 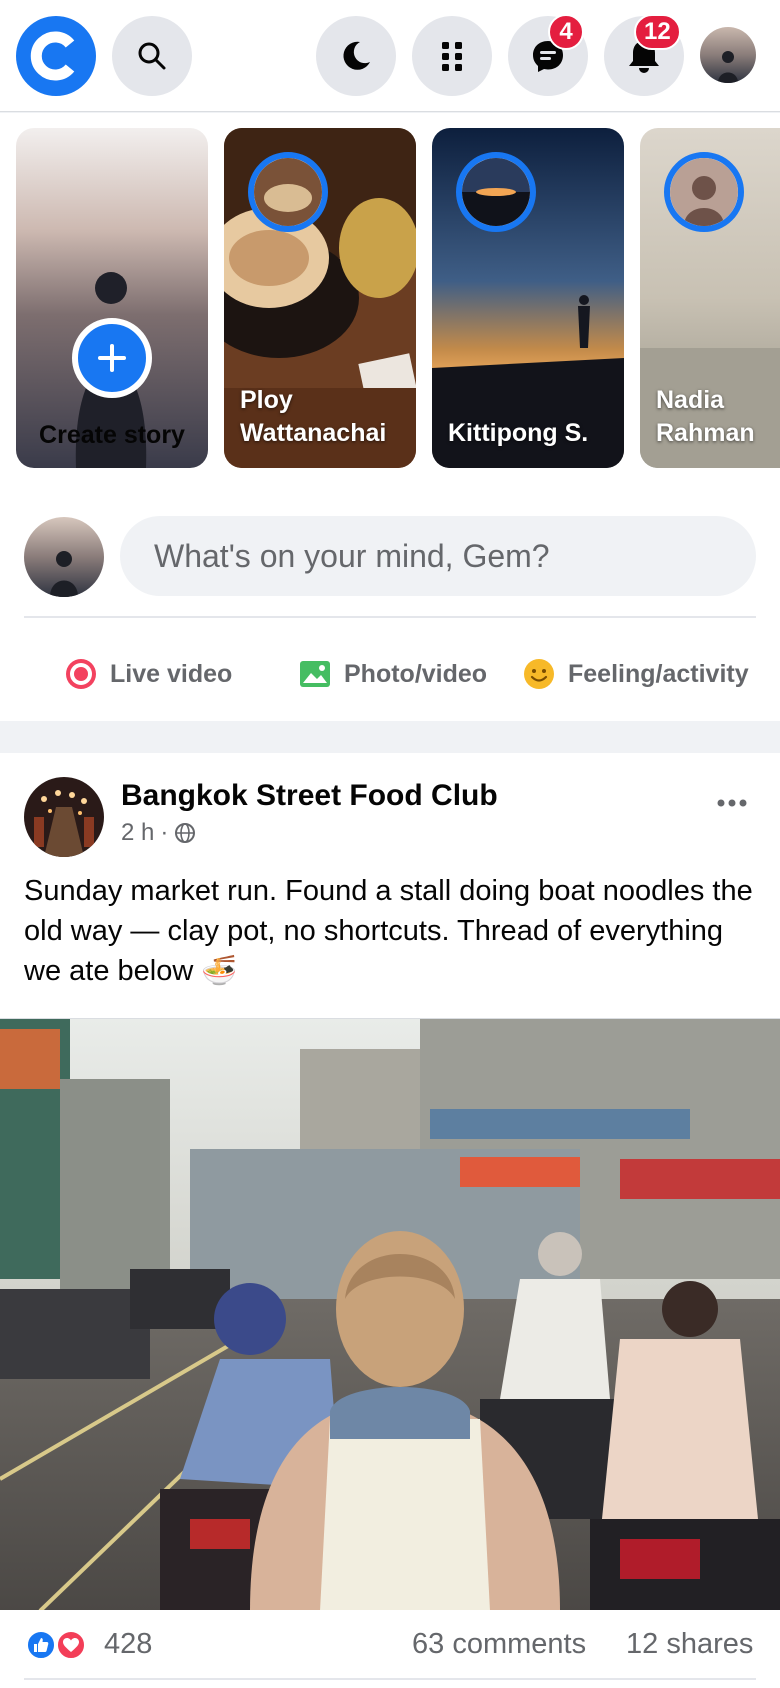 I want to click on live-video-button: Live video, so click(x=148, y=674).